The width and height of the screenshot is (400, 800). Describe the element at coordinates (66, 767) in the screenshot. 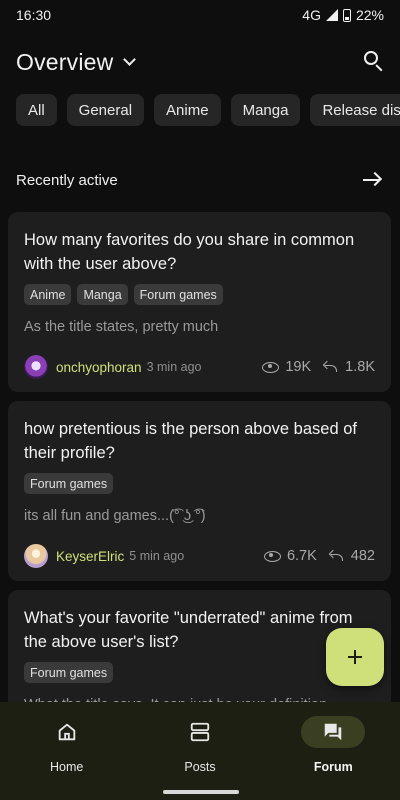

I see `nav-label: Home` at that location.